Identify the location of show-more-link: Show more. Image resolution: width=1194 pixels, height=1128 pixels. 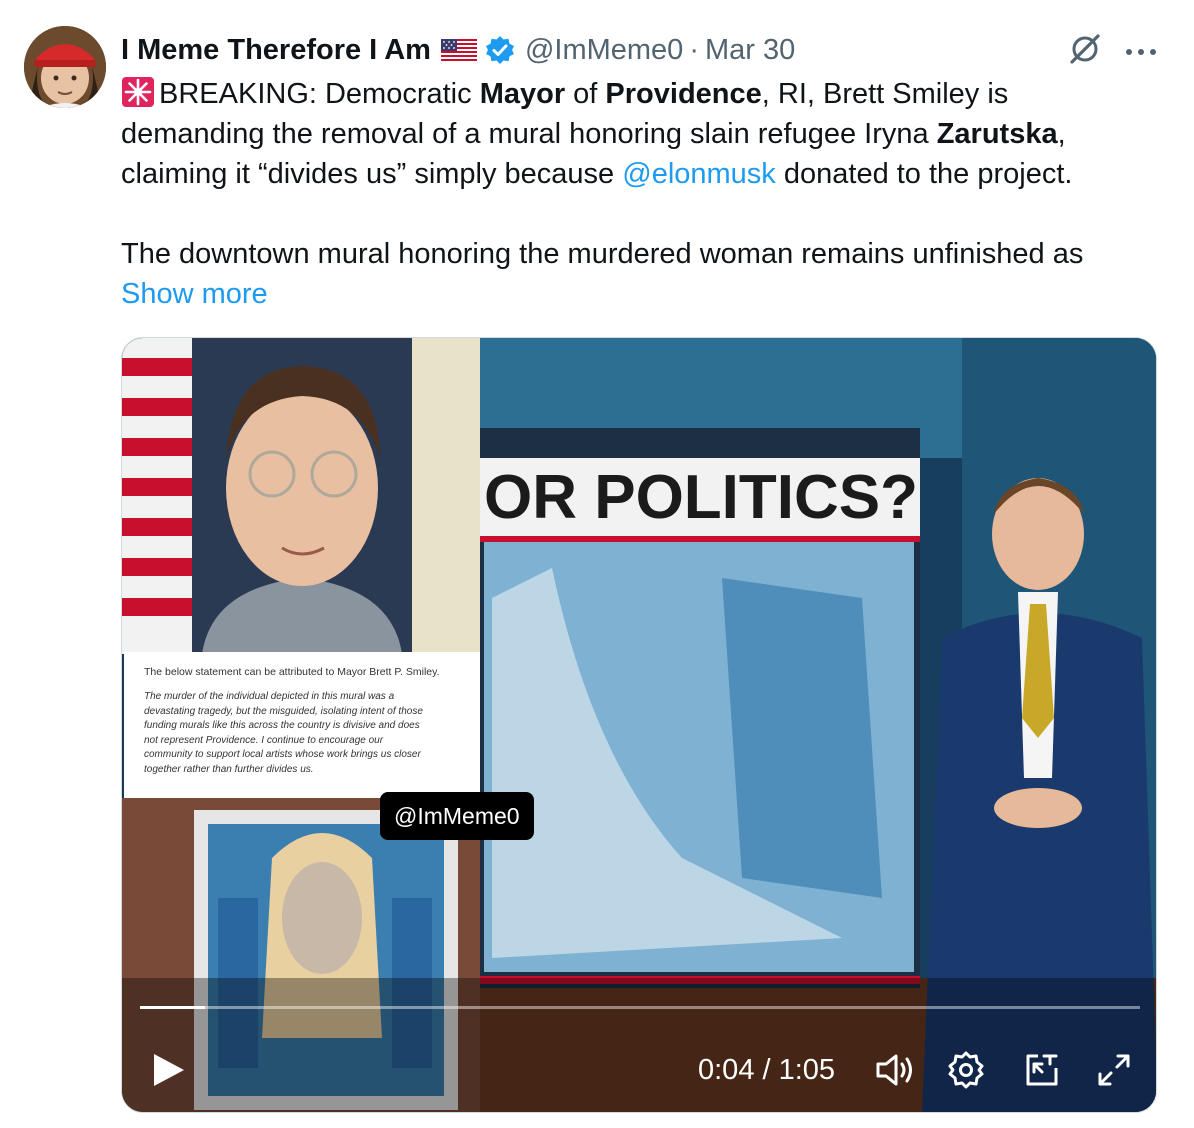
(194, 294).